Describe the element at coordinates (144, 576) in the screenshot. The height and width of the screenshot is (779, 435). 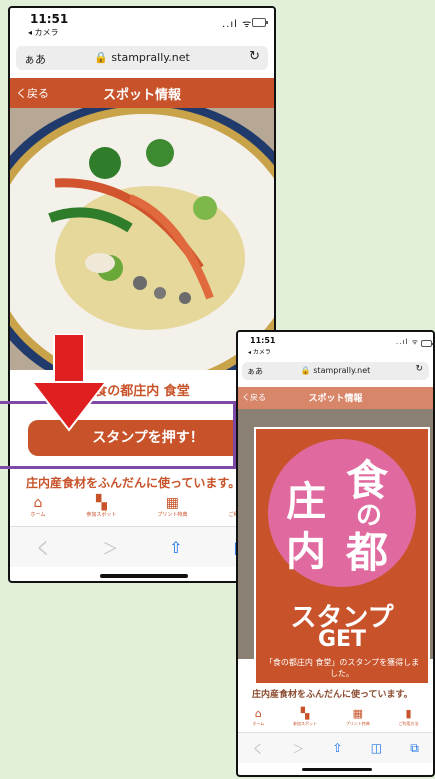
I see `home-indicator` at that location.